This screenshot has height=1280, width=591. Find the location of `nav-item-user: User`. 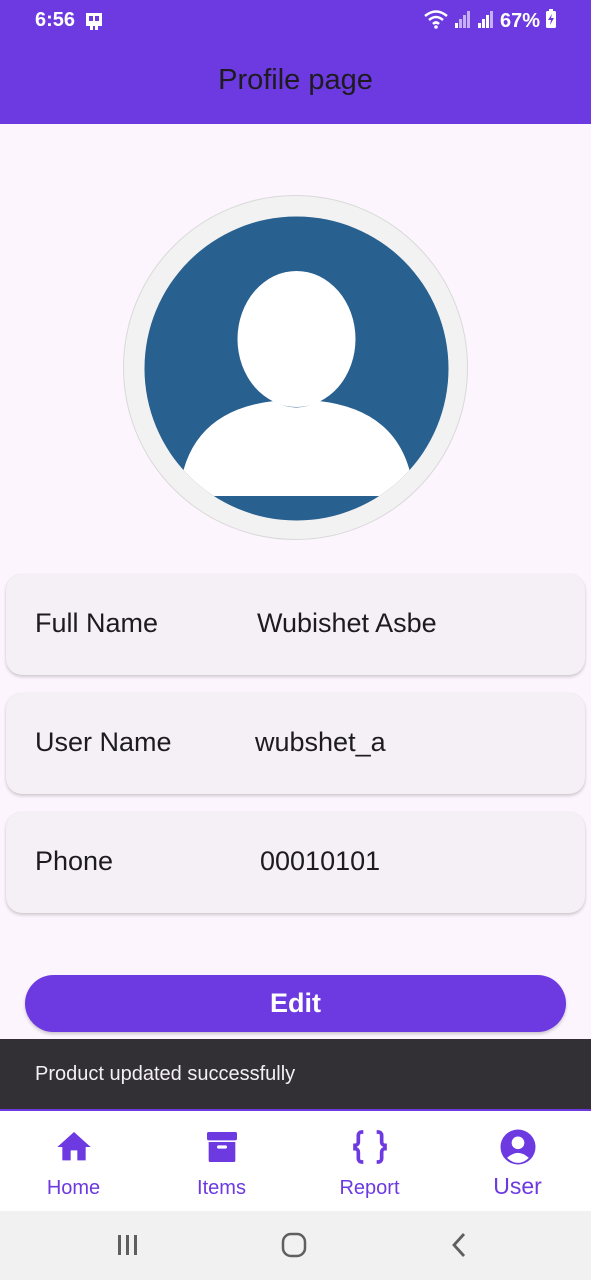

nav-item-user: User is located at coordinates (517, 1161).